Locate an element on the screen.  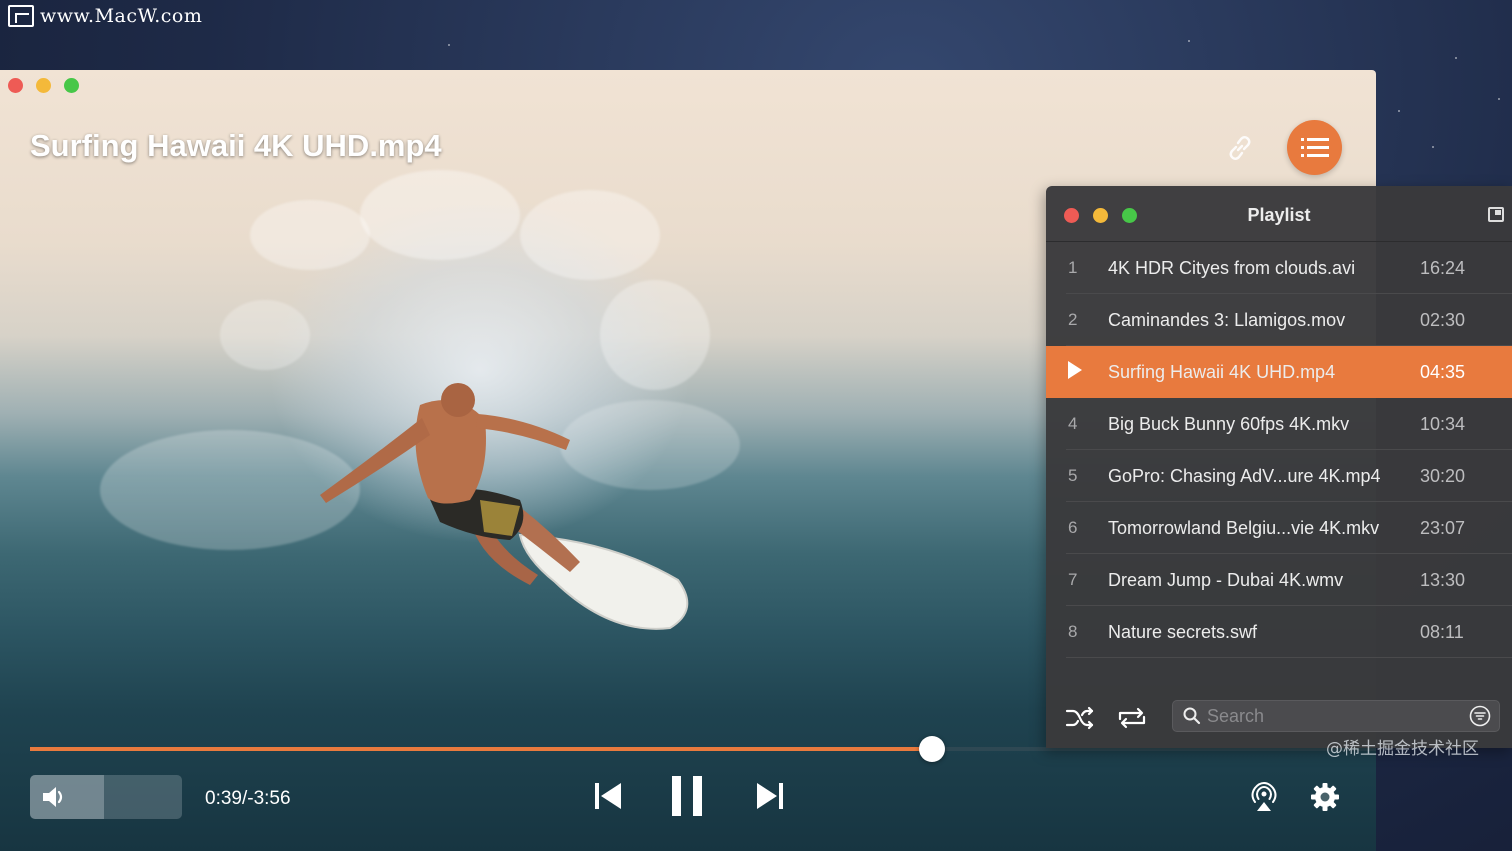
item-name: GoPro: Chasing AdV...ure 4K.mp4 is located at coordinates (1244, 475).